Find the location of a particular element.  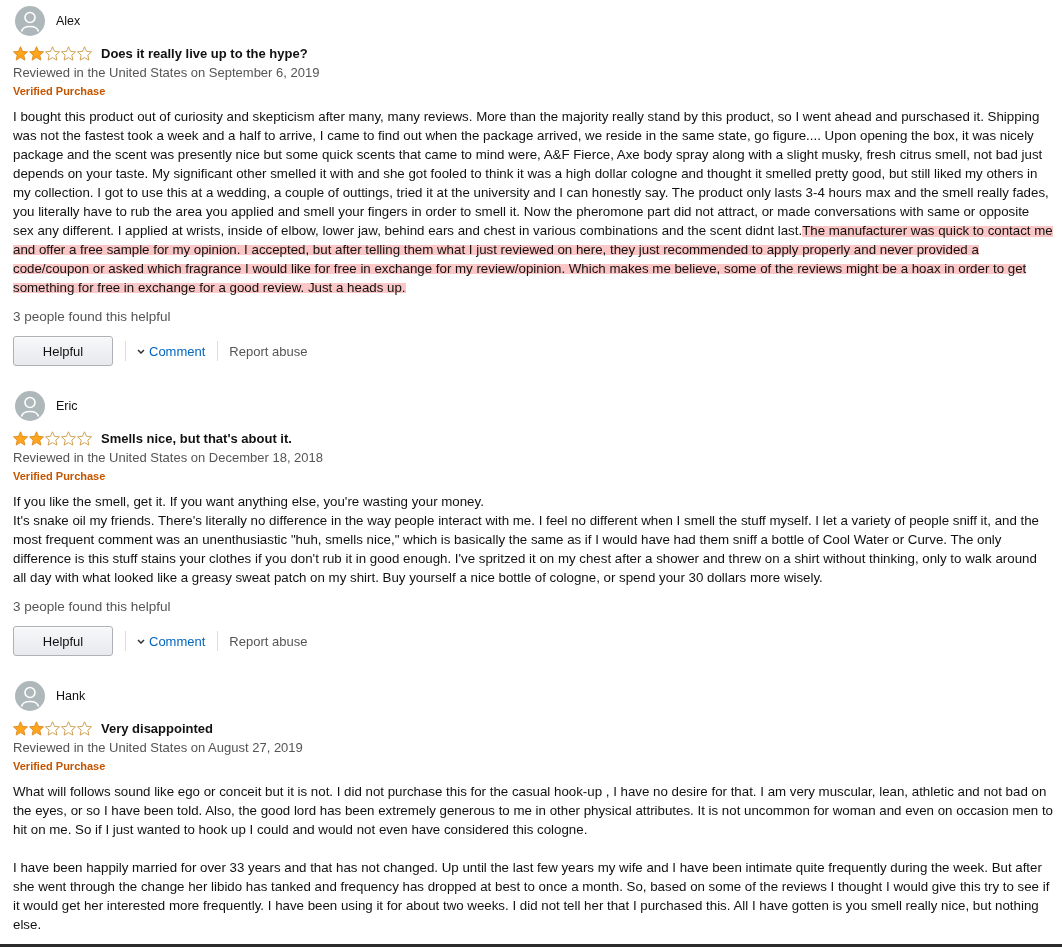

review-text: What will follows sound like ego or conceit but it is not. I did not purchase this for the casual hook-up , I have no desire for that. I am very muscular, lean, athletic and not bad on the eyes, or so I have been told. Also, the good lord has been extremely generous to me in other physical attributes. It is not uncommon for woman and even on occasion men to hit on me. So if I just wanted to hook up I could and would not even have considered this cologne. is located at coordinates (533, 811).